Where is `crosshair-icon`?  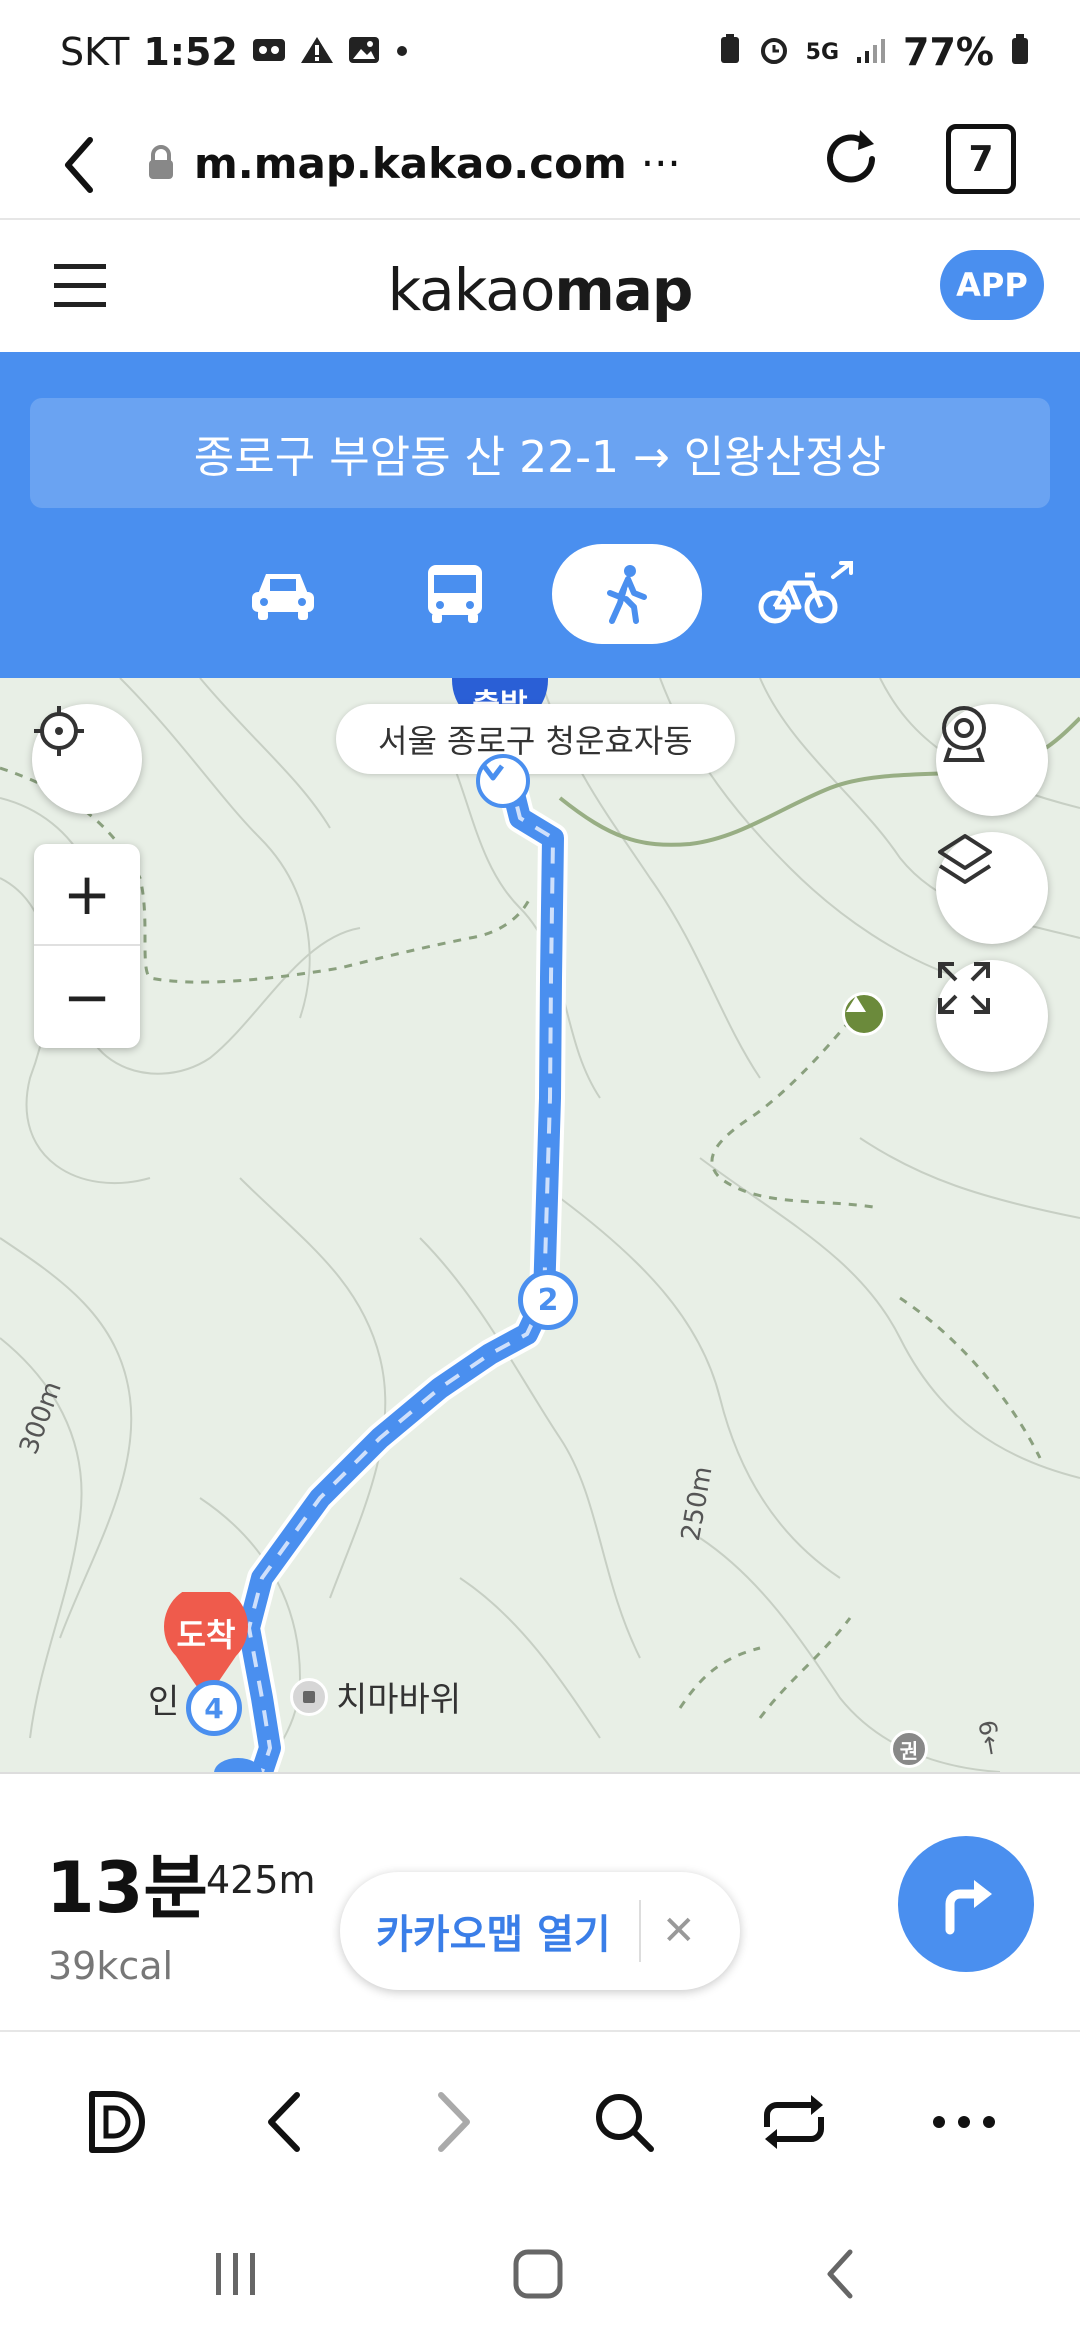
crosshair-icon is located at coordinates (59, 731).